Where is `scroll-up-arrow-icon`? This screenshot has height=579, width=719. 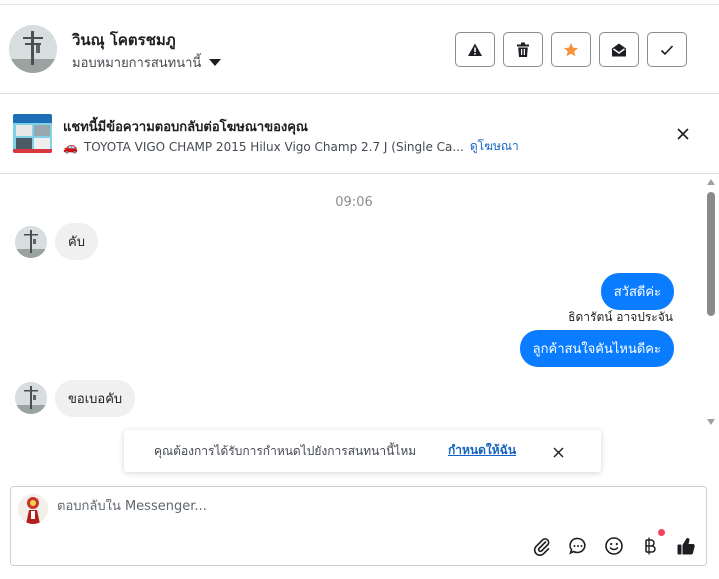 scroll-up-arrow-icon is located at coordinates (711, 182).